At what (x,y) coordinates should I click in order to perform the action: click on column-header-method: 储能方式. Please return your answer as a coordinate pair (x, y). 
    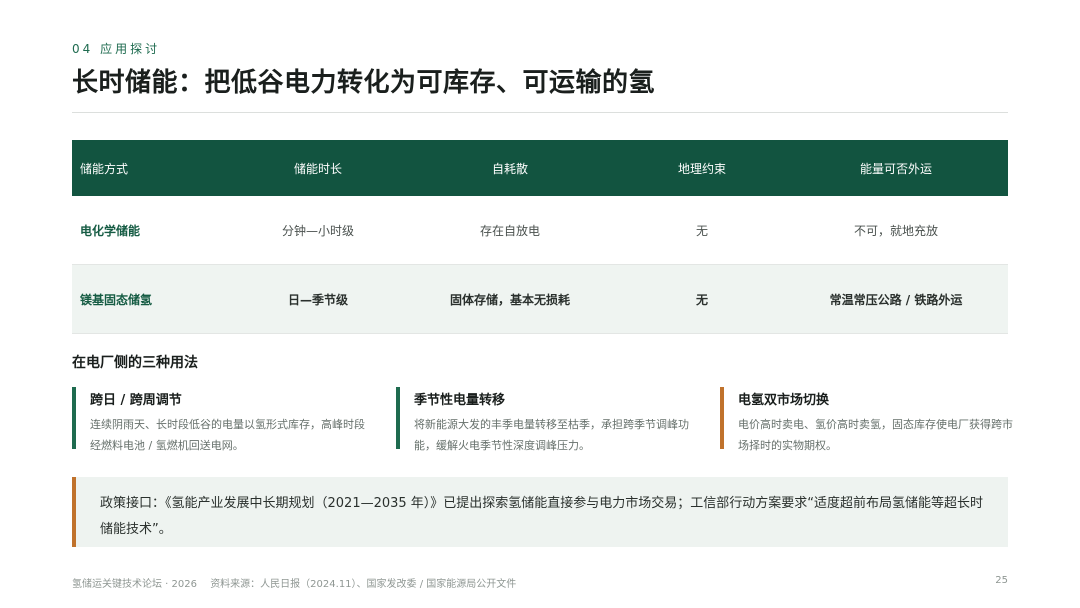
    Looking at the image, I should click on (104, 168).